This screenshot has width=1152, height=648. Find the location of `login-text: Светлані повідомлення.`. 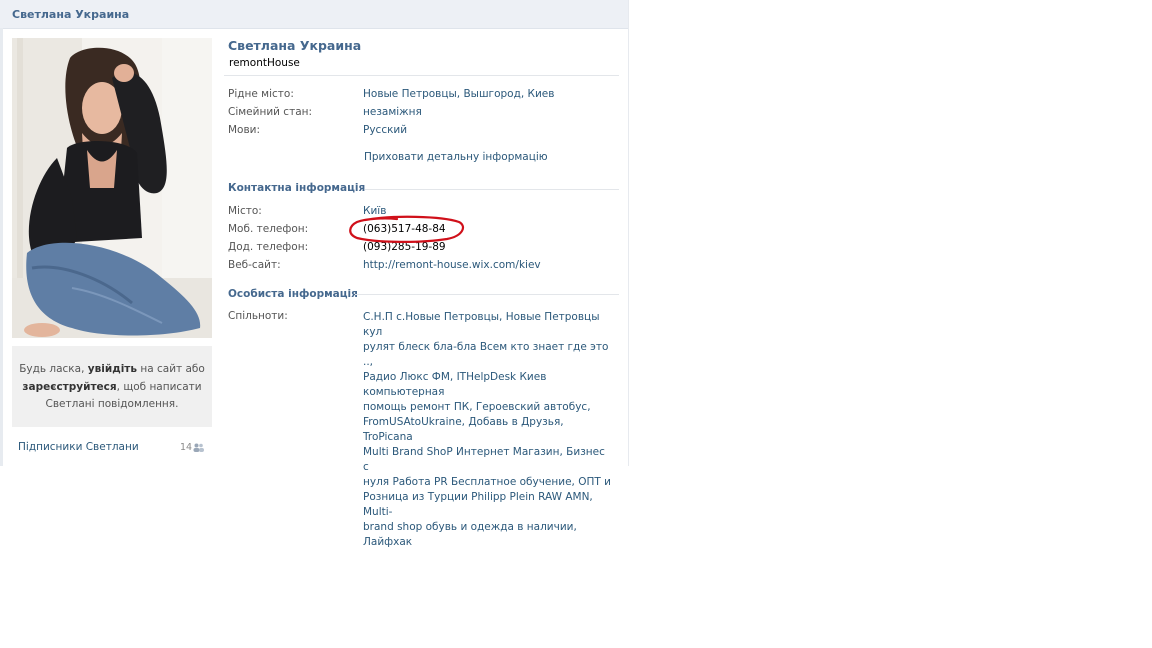

login-text: Светлані повідомлення. is located at coordinates (112, 404).